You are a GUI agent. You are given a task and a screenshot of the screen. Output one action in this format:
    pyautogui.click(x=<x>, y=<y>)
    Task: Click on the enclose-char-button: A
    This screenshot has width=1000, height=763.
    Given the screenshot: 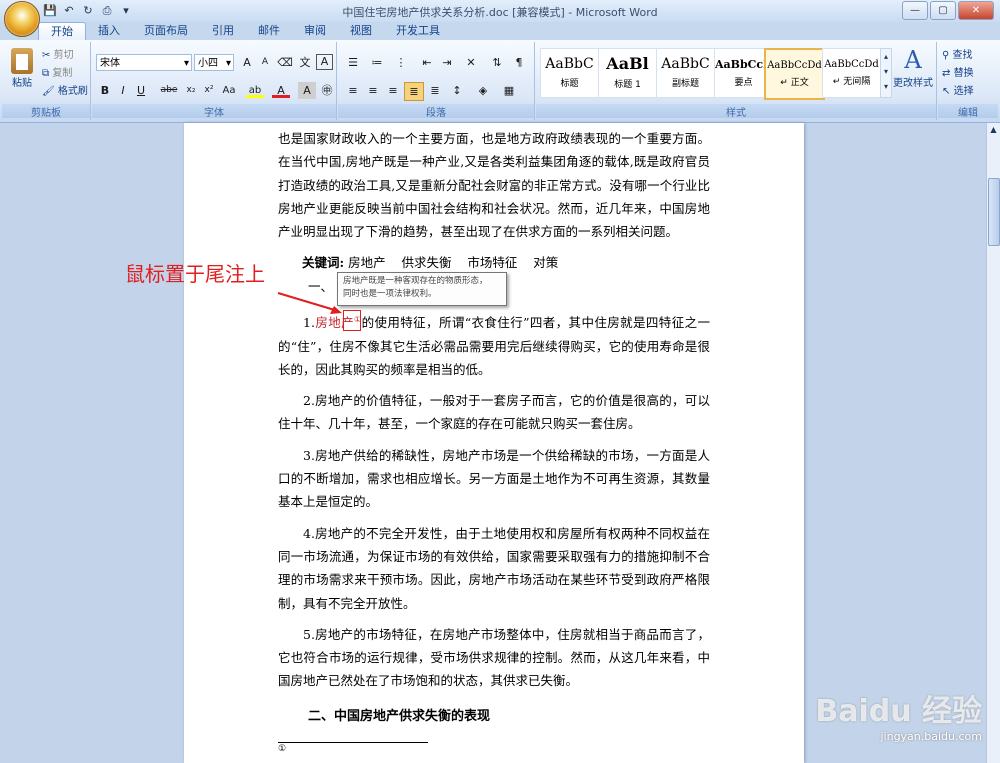 What is the action you would take?
    pyautogui.click(x=324, y=62)
    